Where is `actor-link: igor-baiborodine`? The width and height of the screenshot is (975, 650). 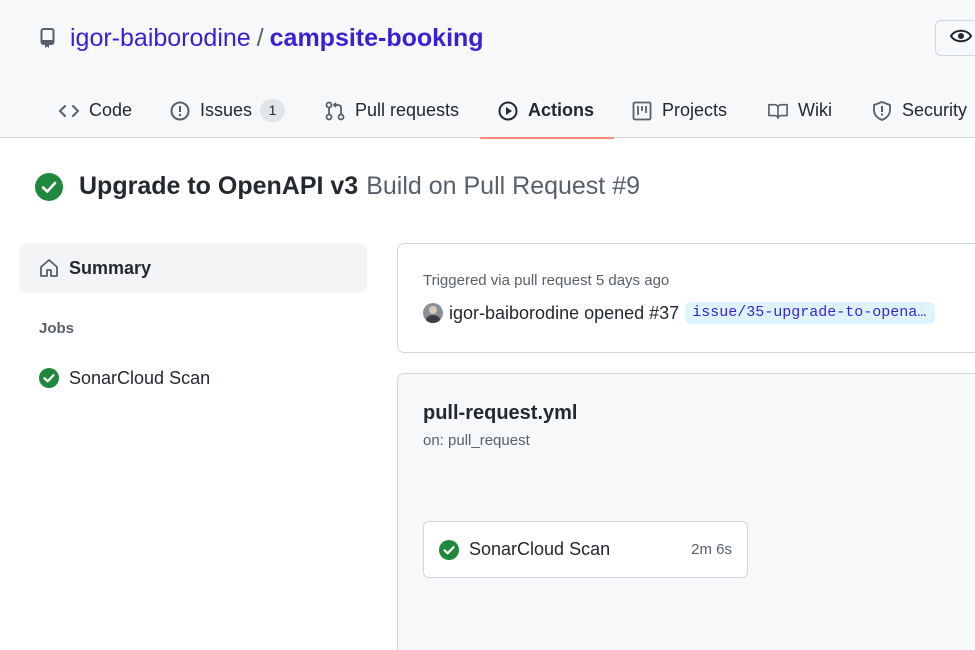
actor-link: igor-baiborodine is located at coordinates (514, 313).